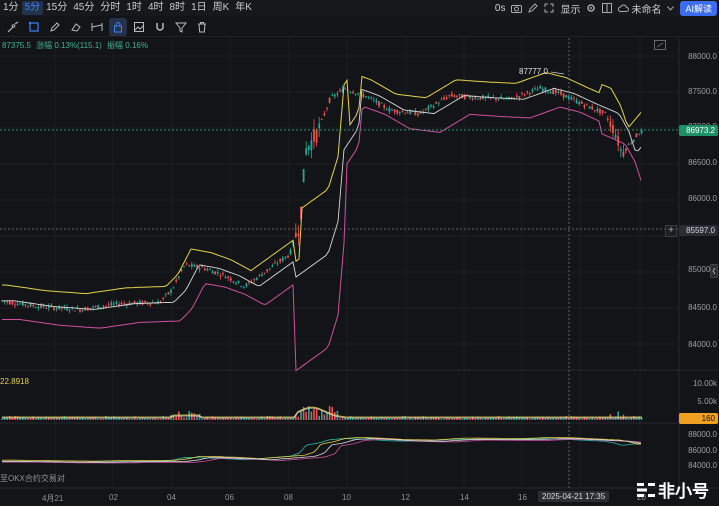 The image size is (719, 506). Describe the element at coordinates (288, 497) in the screenshot. I see `x-axis-label: 08` at that location.